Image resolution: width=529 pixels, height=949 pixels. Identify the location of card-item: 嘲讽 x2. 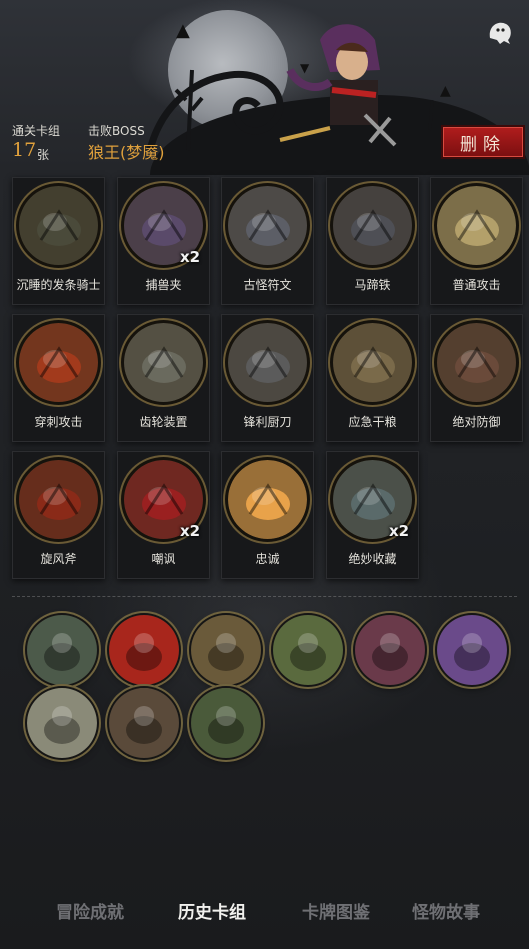
(163, 515).